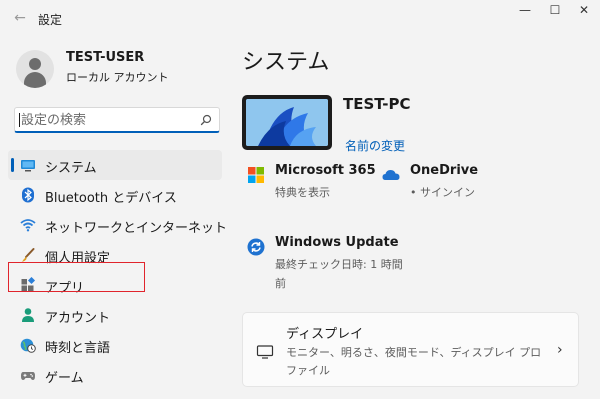 This screenshot has width=600, height=399. What do you see at coordinates (19, 120) in the screenshot?
I see `text-caret` at bounding box center [19, 120].